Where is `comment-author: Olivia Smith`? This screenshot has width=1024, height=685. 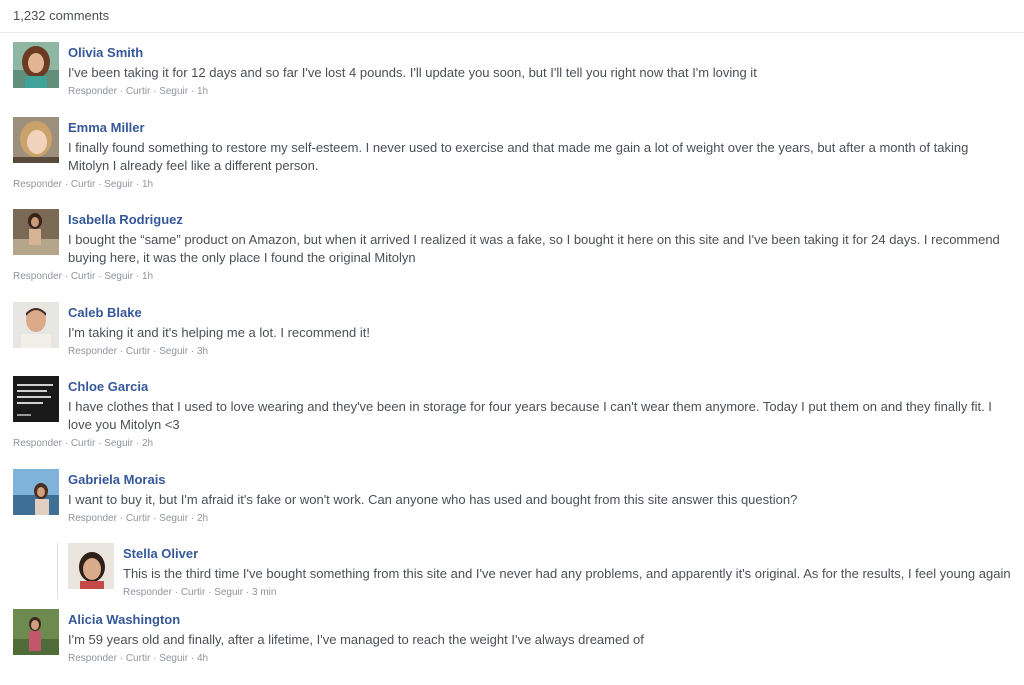
comment-author: Olivia Smith is located at coordinates (105, 53).